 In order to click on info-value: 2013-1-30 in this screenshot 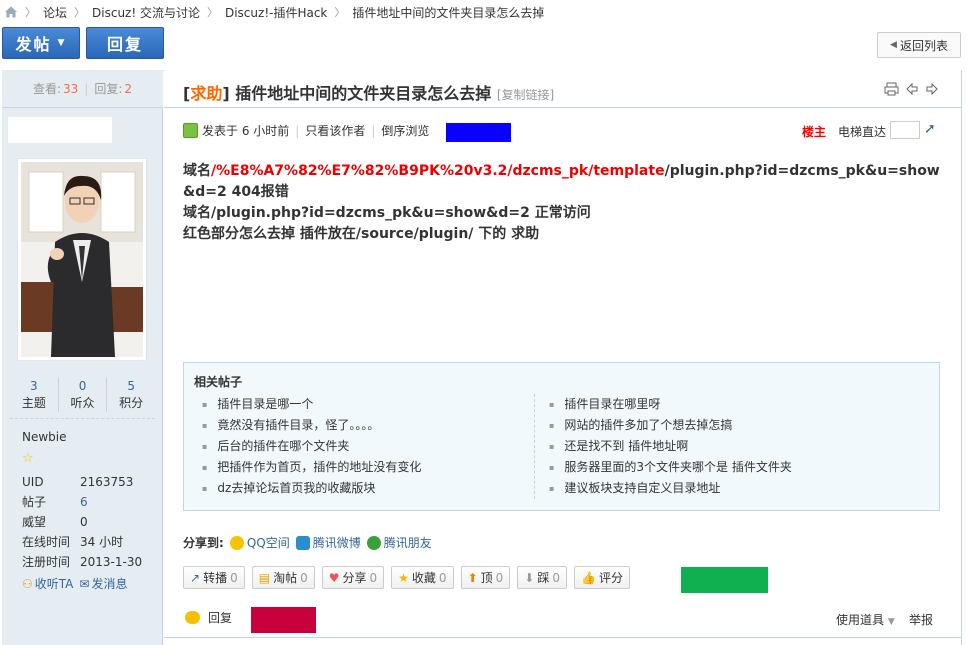, I will do `click(111, 562)`.